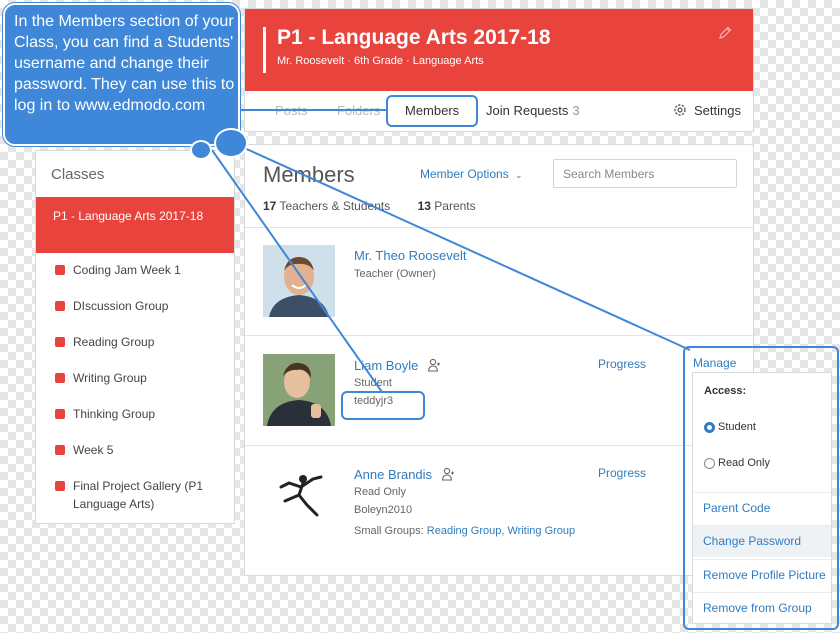  What do you see at coordinates (231, 143) in the screenshot?
I see `callout-tail-bubble` at bounding box center [231, 143].